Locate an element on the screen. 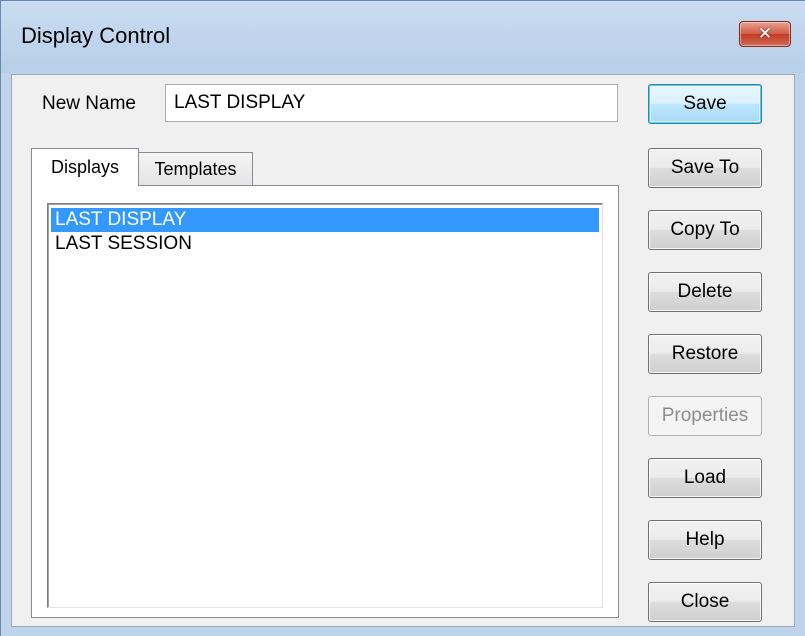  save-button: Save is located at coordinates (705, 104).